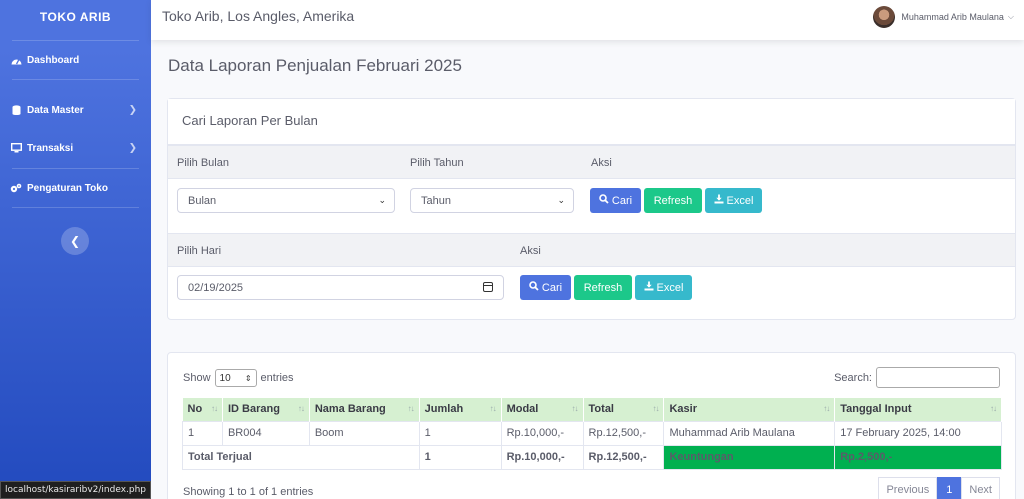 The image size is (1024, 499). Describe the element at coordinates (75, 60) in the screenshot. I see `sidebar-item-dashboard: Dashboard` at that location.